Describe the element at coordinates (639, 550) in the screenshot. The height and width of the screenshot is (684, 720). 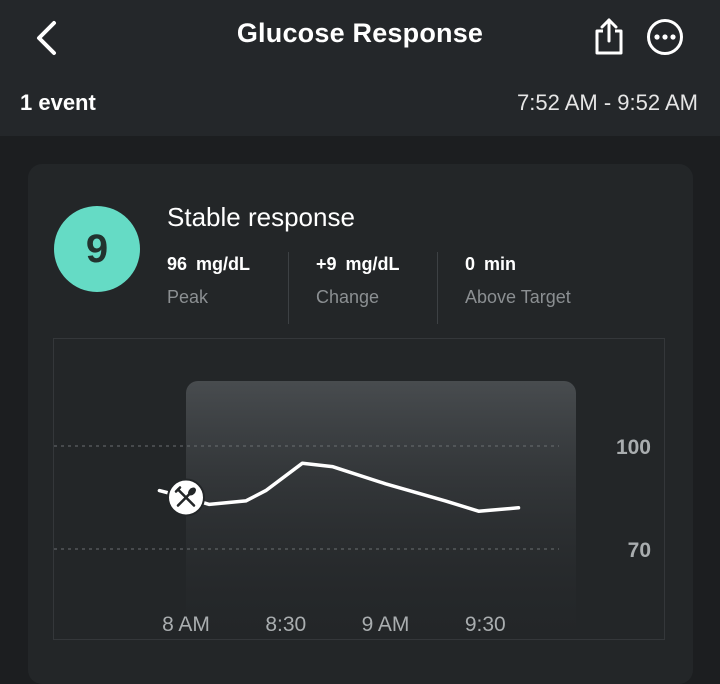
I see `y-tick-label: 70` at that location.